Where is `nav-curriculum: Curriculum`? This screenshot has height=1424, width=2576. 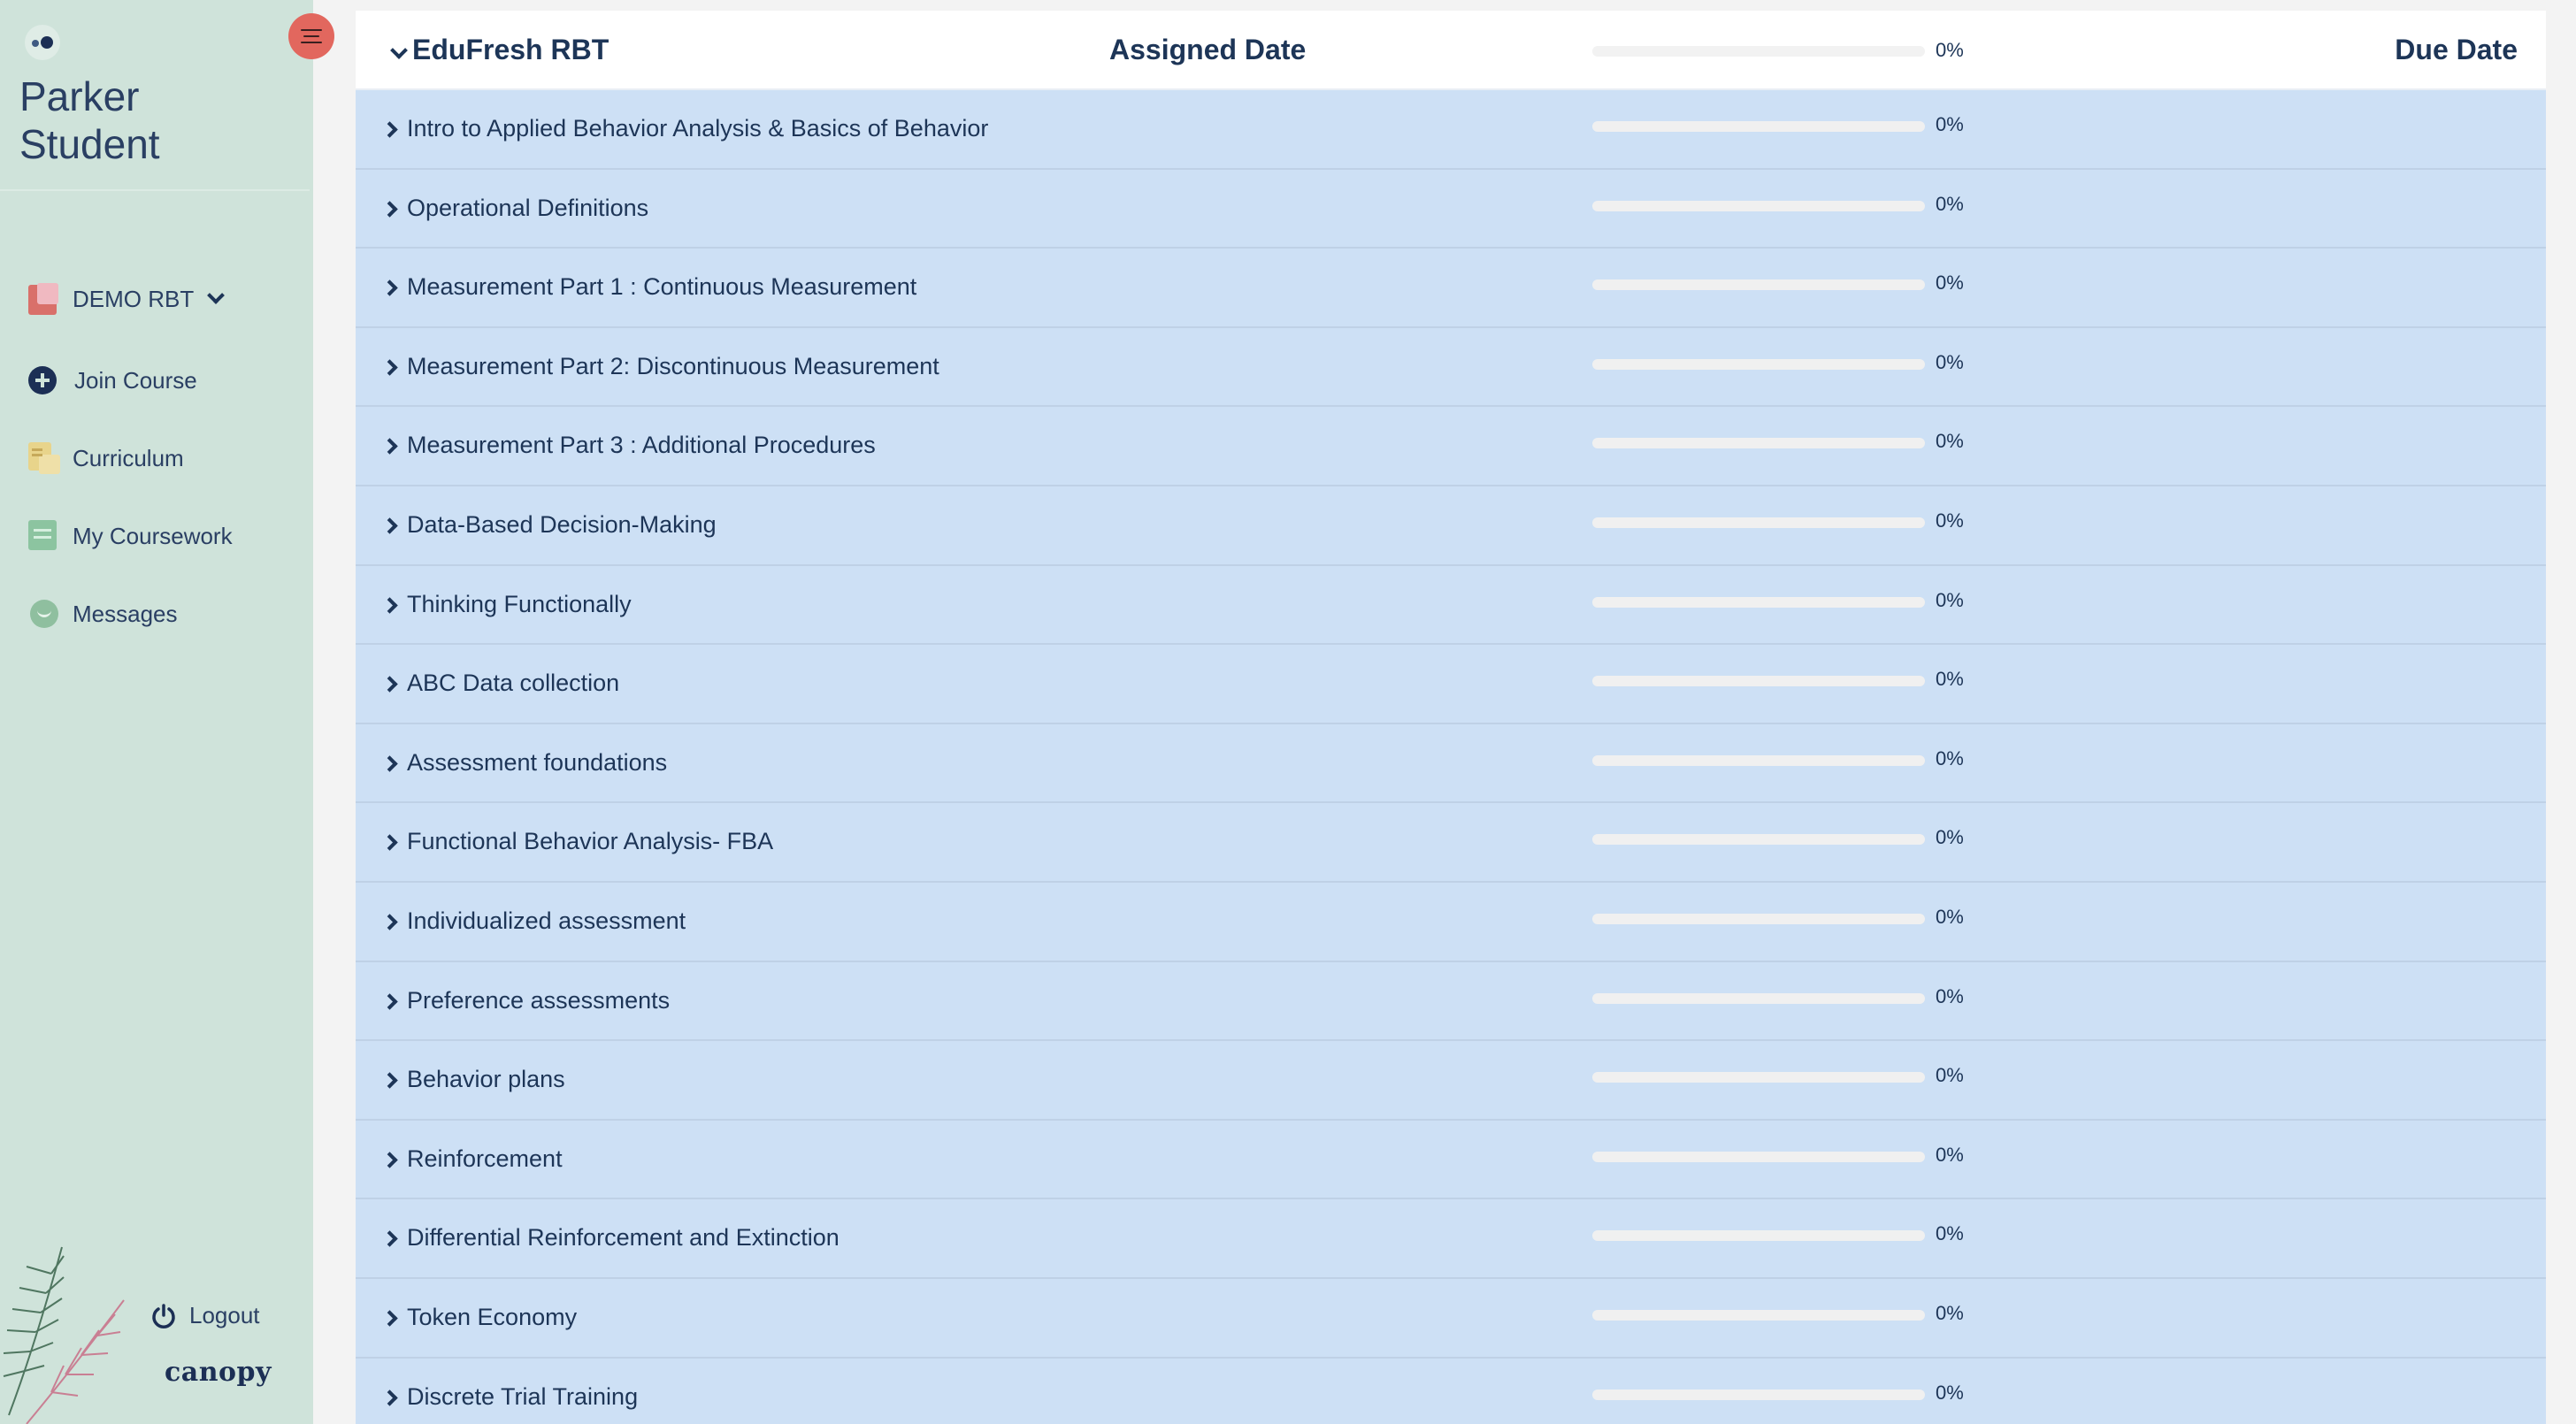 nav-curriculum: Curriculum is located at coordinates (105, 458).